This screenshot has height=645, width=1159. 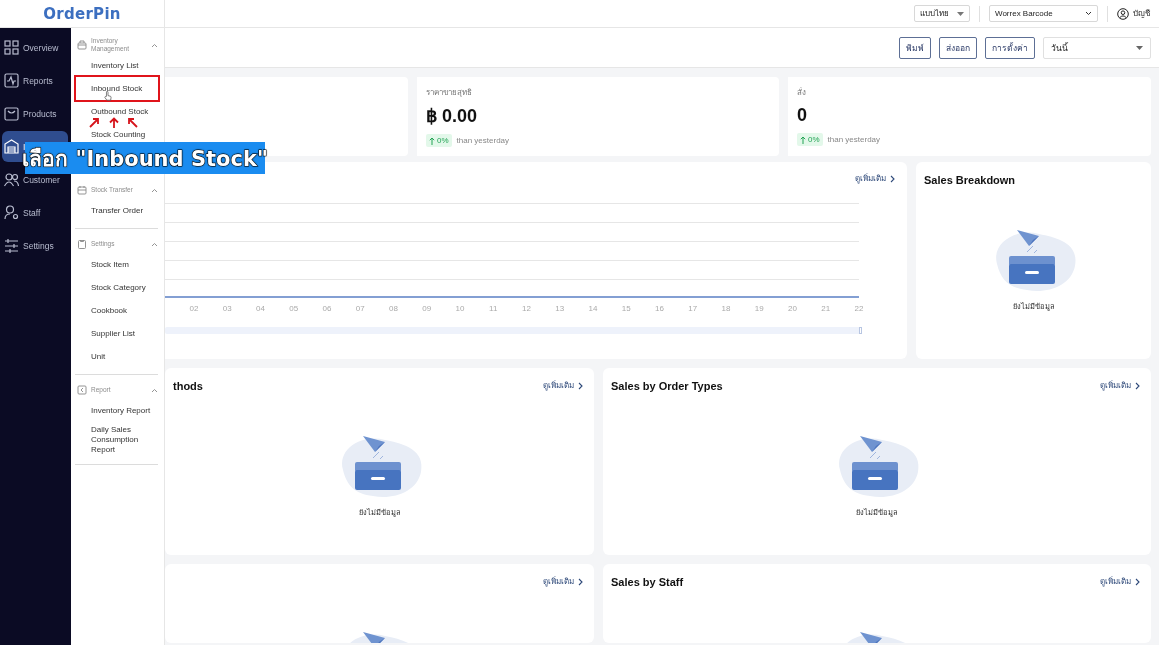 What do you see at coordinates (82, 390) in the screenshot?
I see `receipt-icon` at bounding box center [82, 390].